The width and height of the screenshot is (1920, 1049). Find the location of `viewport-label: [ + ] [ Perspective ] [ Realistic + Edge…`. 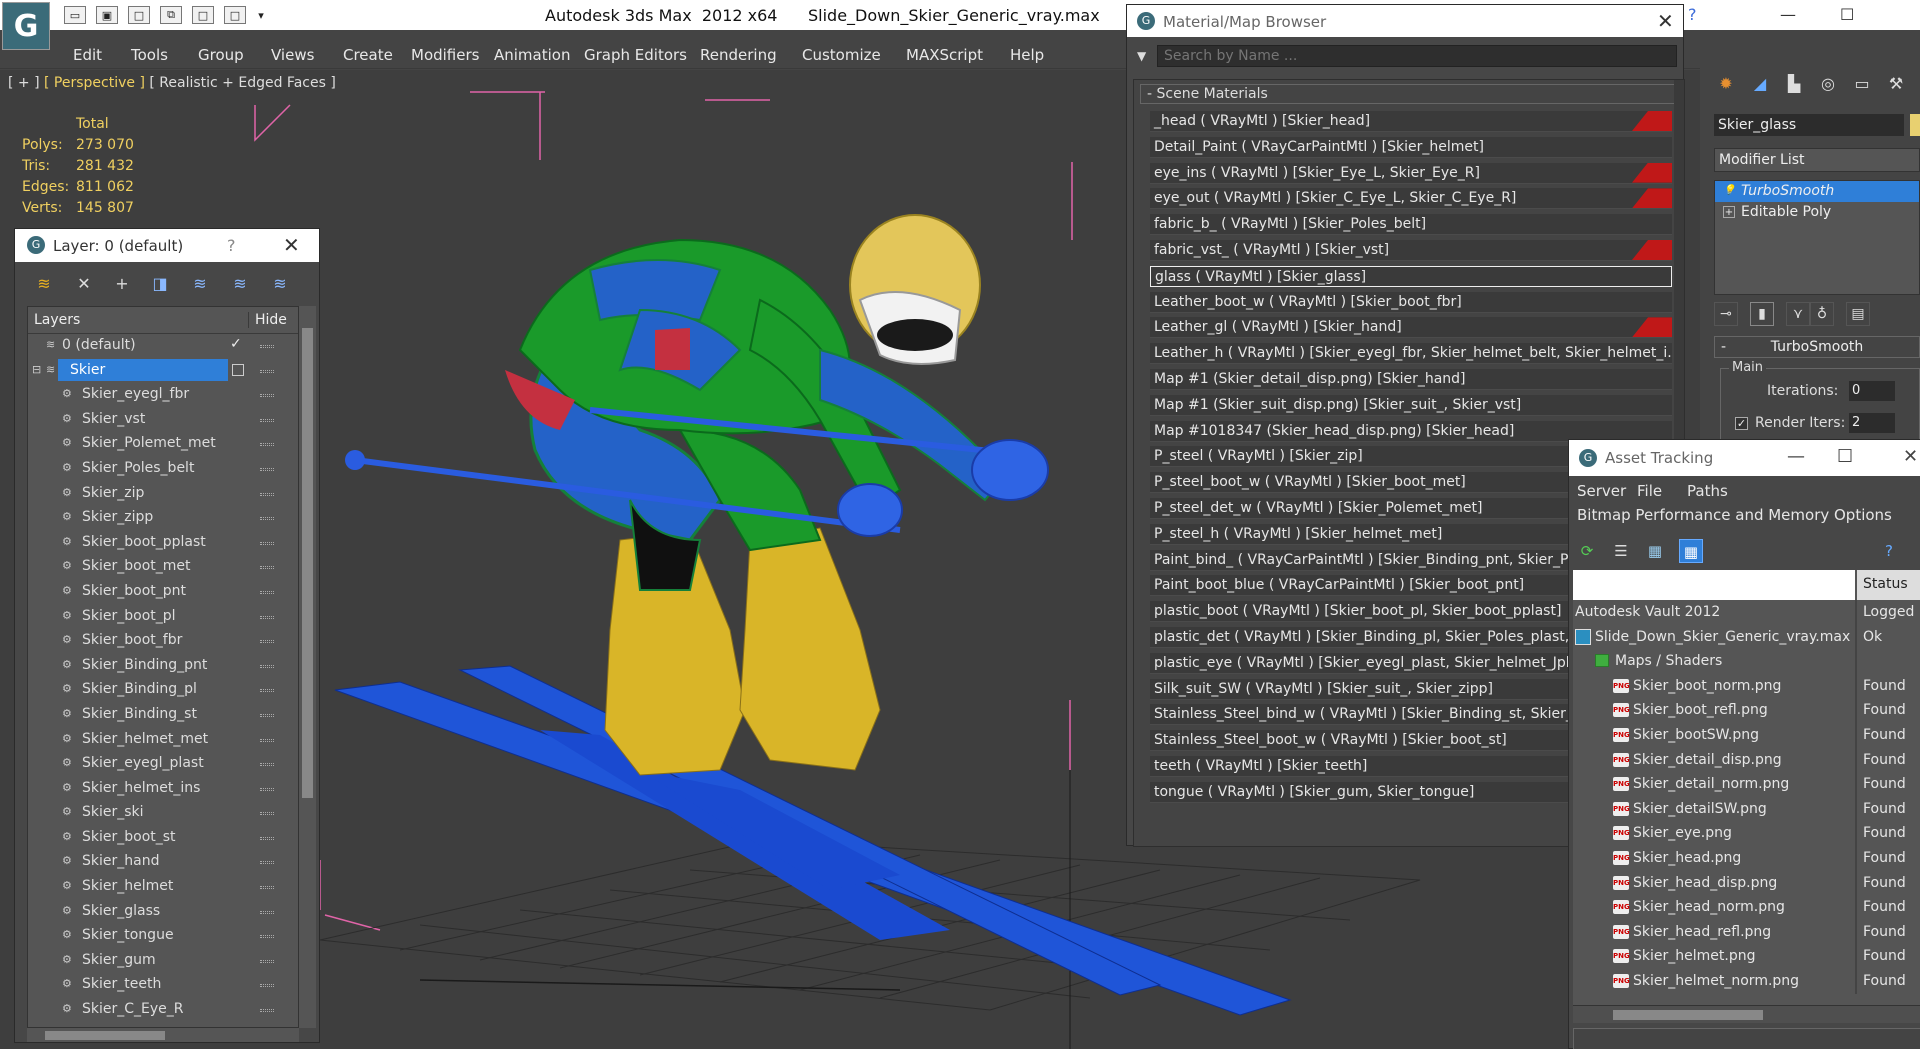

viewport-label: [ + ] [ Perspective ] [ Realistic + Edge… is located at coordinates (172, 83).